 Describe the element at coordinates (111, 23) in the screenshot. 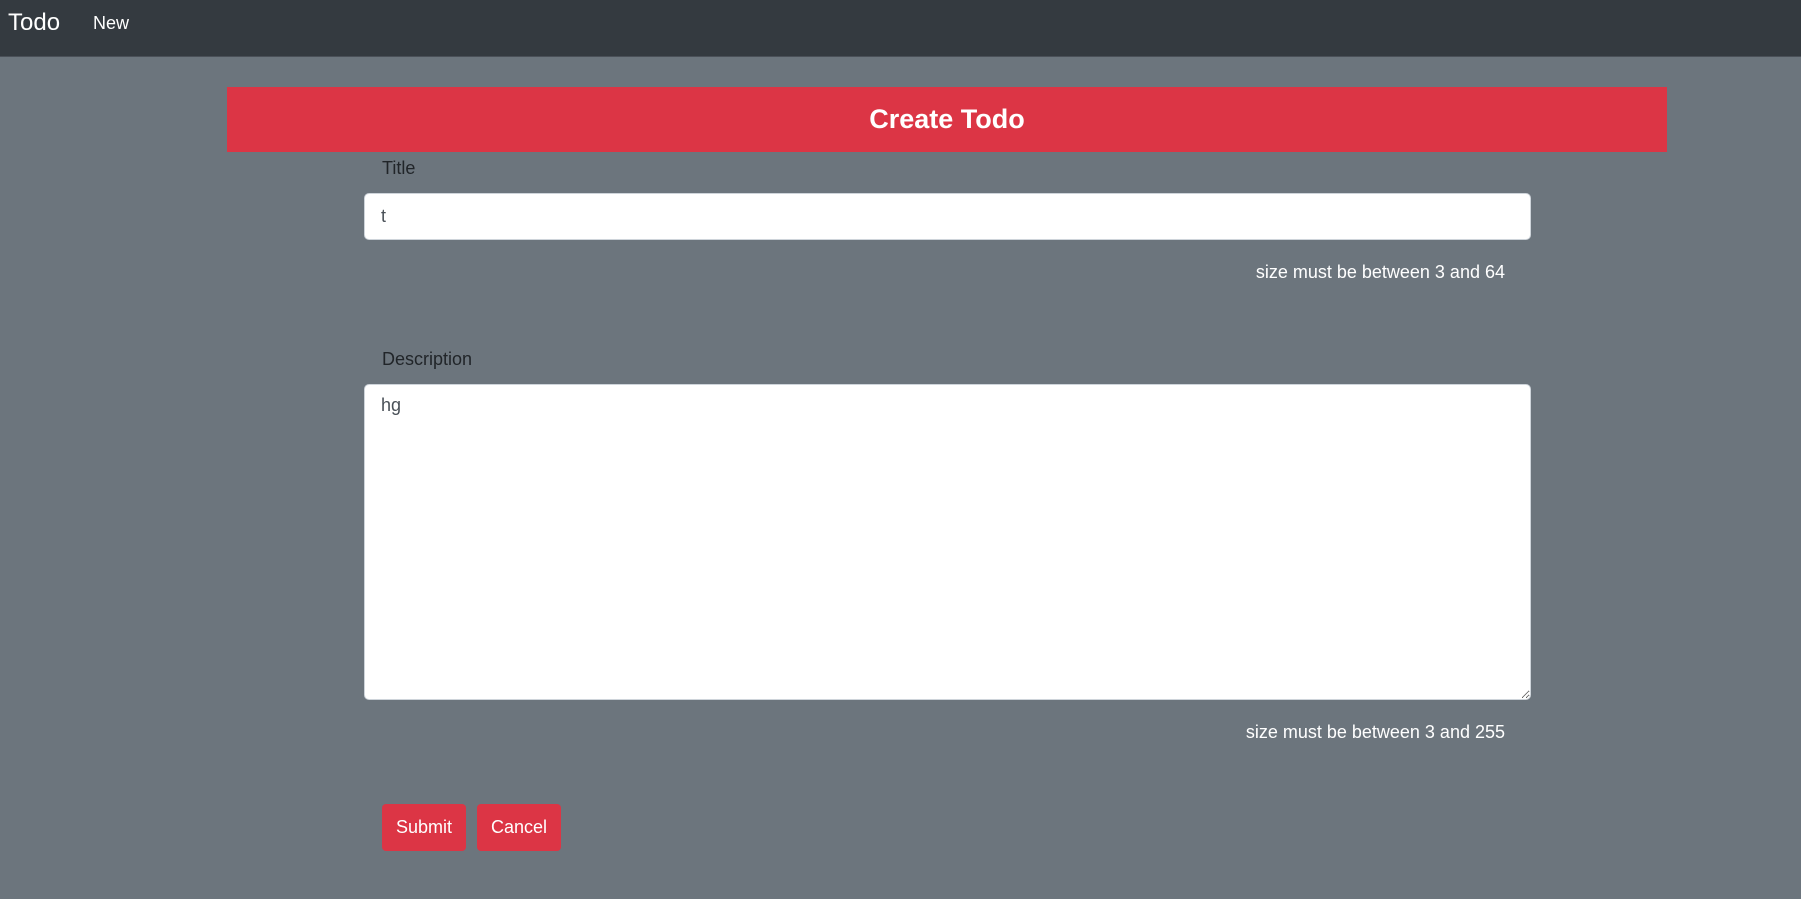

I see `nav-link-new: New` at that location.